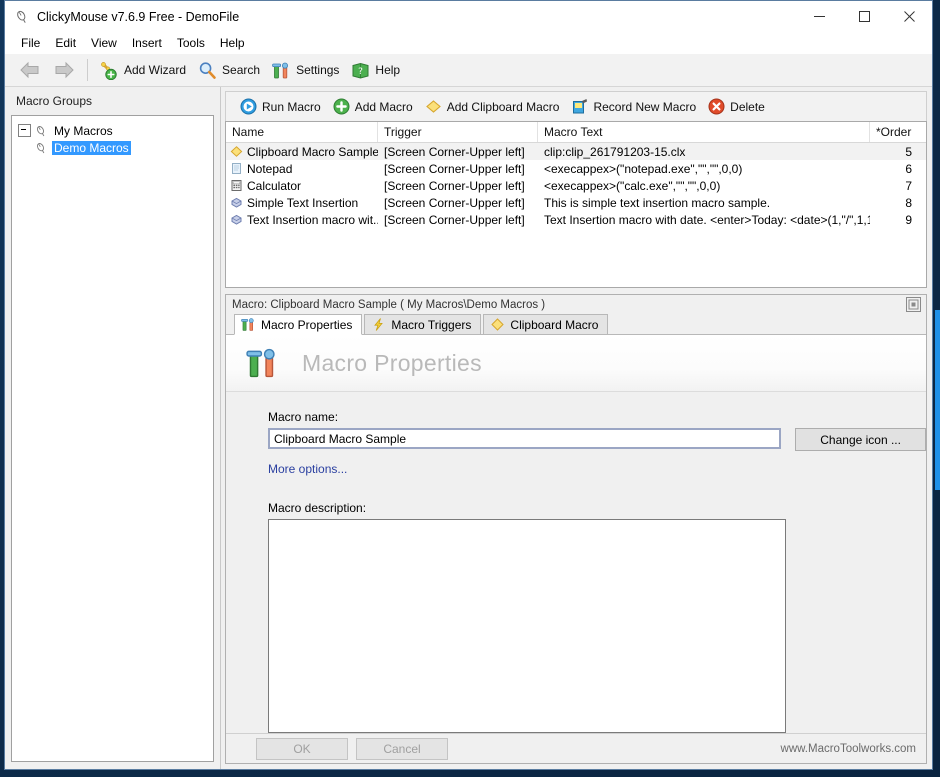 The width and height of the screenshot is (940, 777). What do you see at coordinates (909, 16) in the screenshot?
I see `close-button` at bounding box center [909, 16].